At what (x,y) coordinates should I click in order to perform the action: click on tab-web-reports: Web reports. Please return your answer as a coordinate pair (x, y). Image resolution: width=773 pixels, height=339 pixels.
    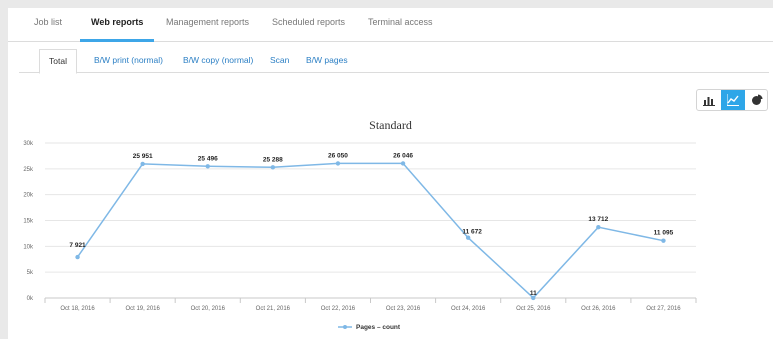
    Looking at the image, I should click on (117, 22).